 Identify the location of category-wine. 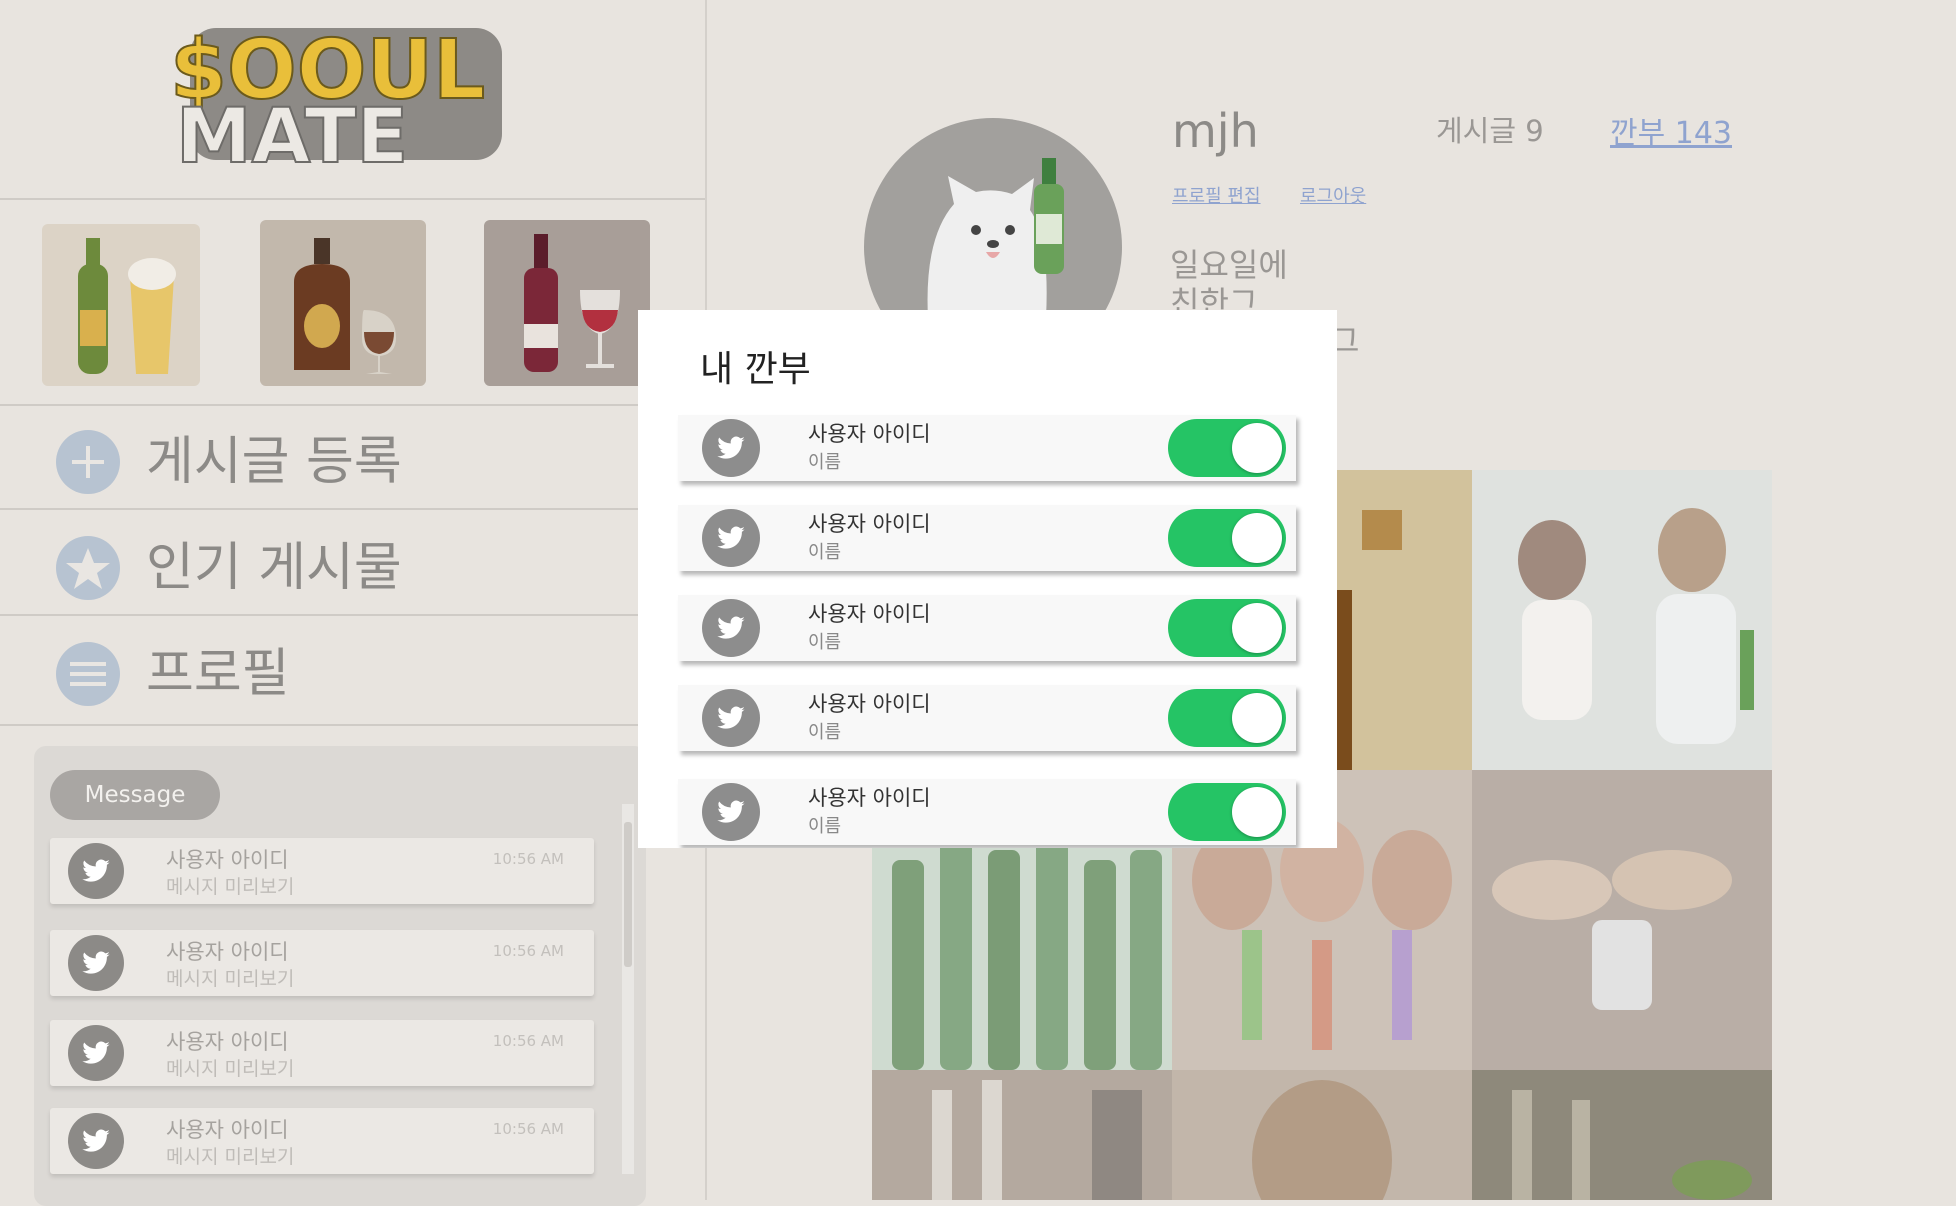
(567, 303).